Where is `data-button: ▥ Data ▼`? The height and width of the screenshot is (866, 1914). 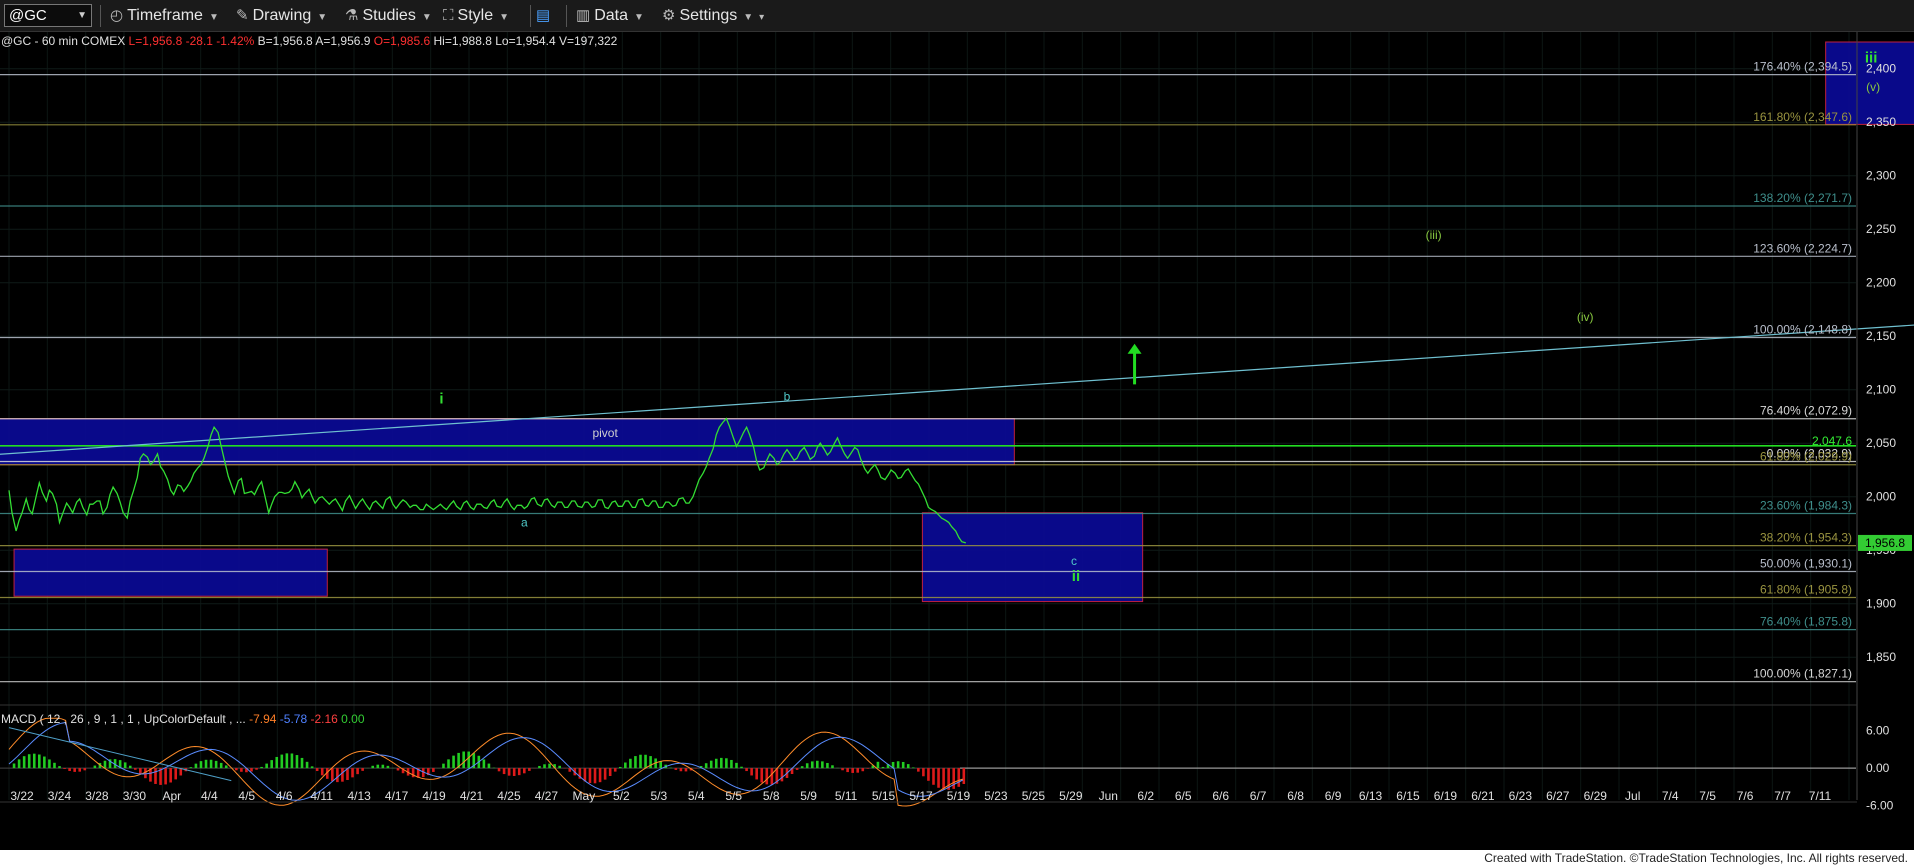
data-button: ▥ Data ▼ is located at coordinates (610, 16).